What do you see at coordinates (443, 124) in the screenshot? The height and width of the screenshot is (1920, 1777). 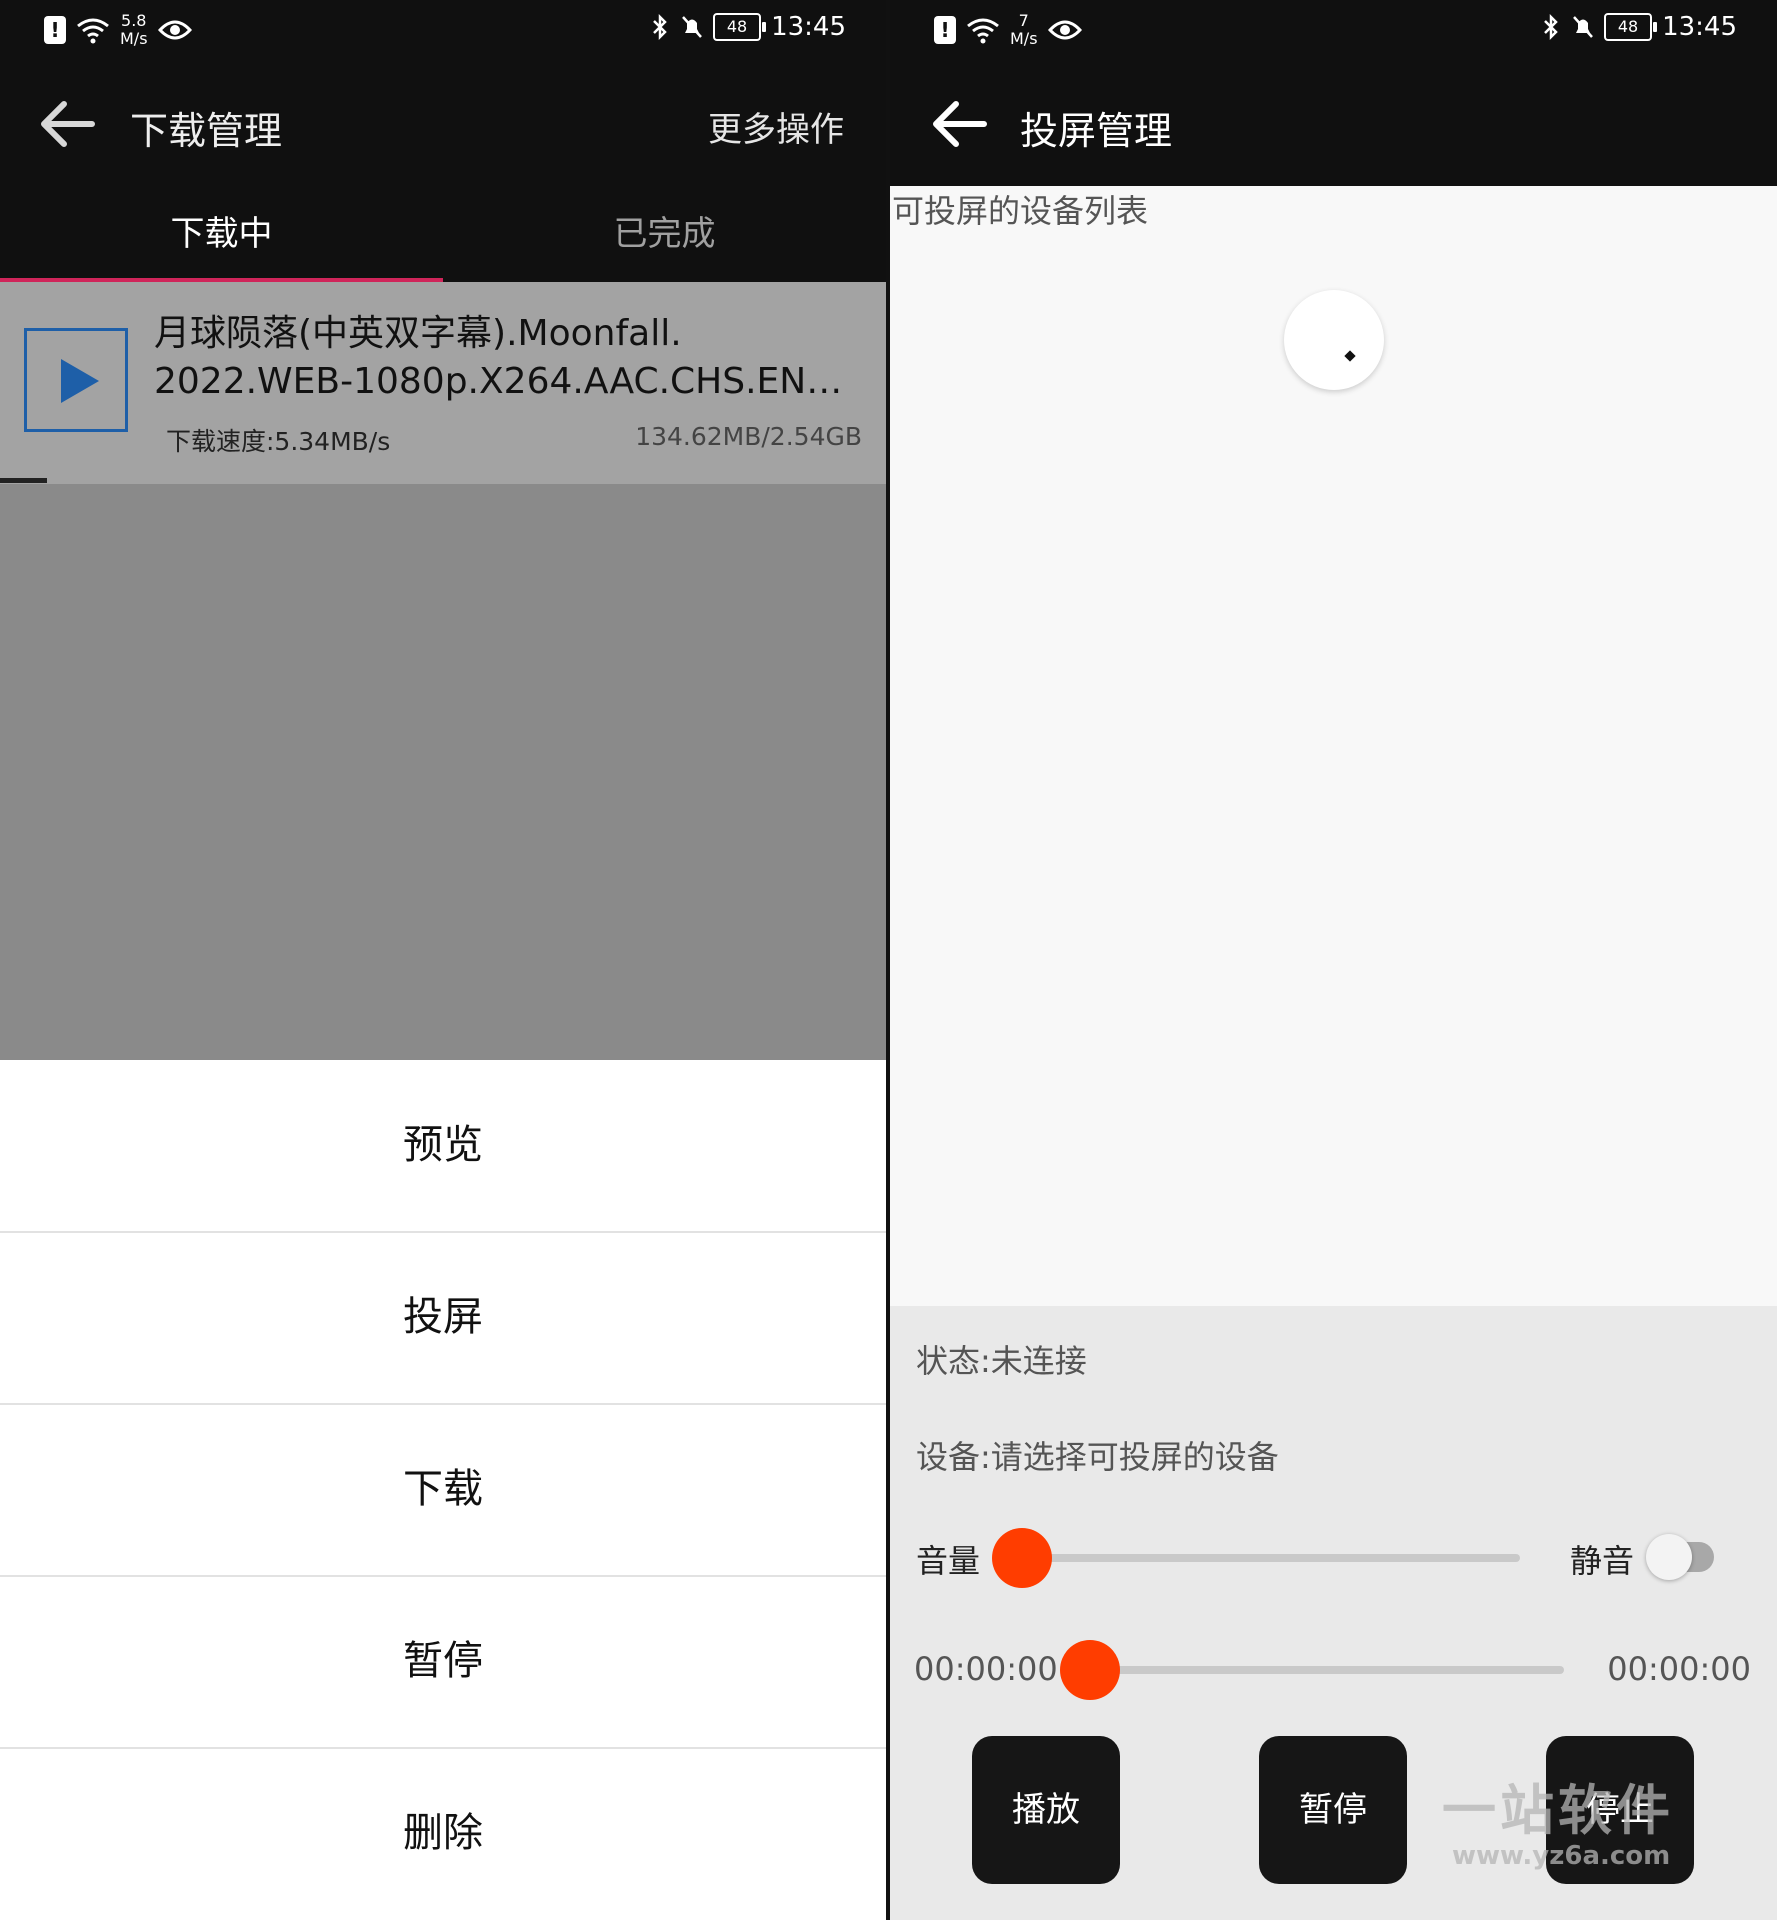 I see `app-bar: 下载管理 更多操作` at bounding box center [443, 124].